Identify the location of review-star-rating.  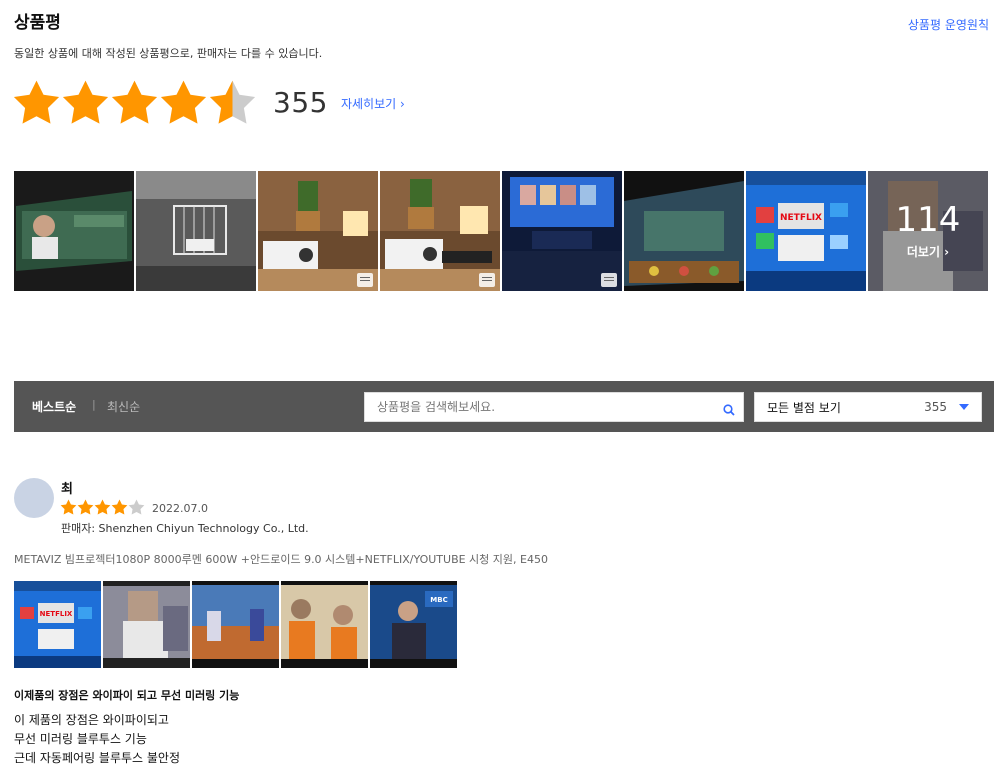
(102, 507).